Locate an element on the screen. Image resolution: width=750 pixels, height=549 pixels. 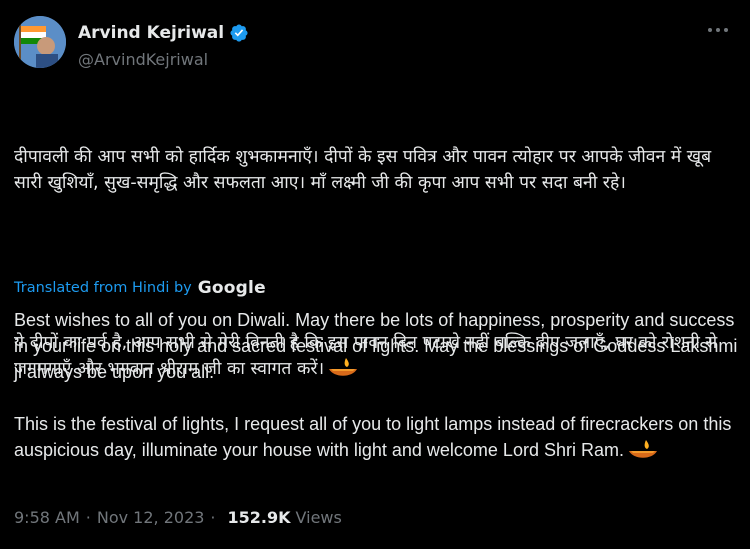
views-label: Views is located at coordinates (318, 517).